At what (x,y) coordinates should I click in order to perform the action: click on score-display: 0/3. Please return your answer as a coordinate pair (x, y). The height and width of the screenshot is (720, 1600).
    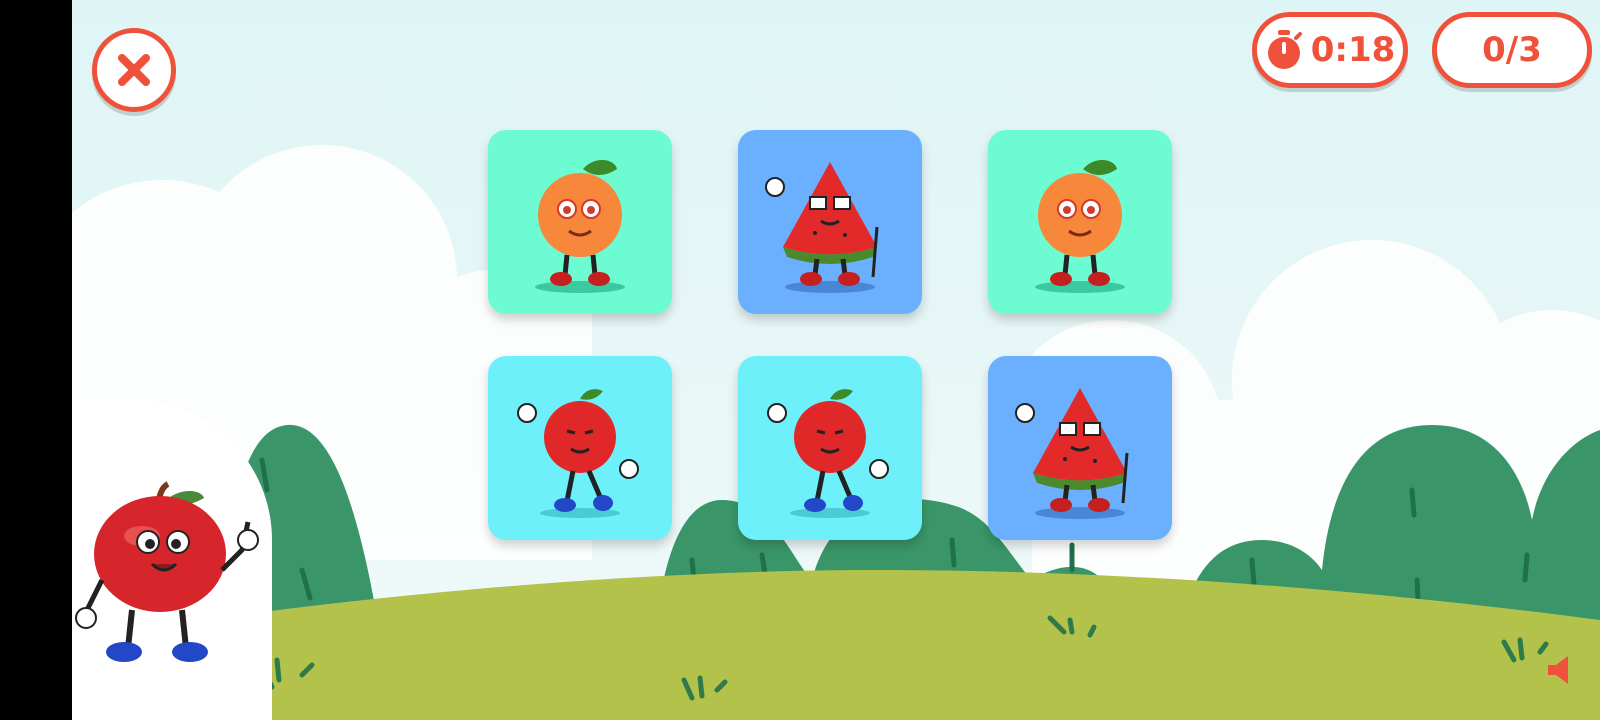
    Looking at the image, I should click on (1512, 50).